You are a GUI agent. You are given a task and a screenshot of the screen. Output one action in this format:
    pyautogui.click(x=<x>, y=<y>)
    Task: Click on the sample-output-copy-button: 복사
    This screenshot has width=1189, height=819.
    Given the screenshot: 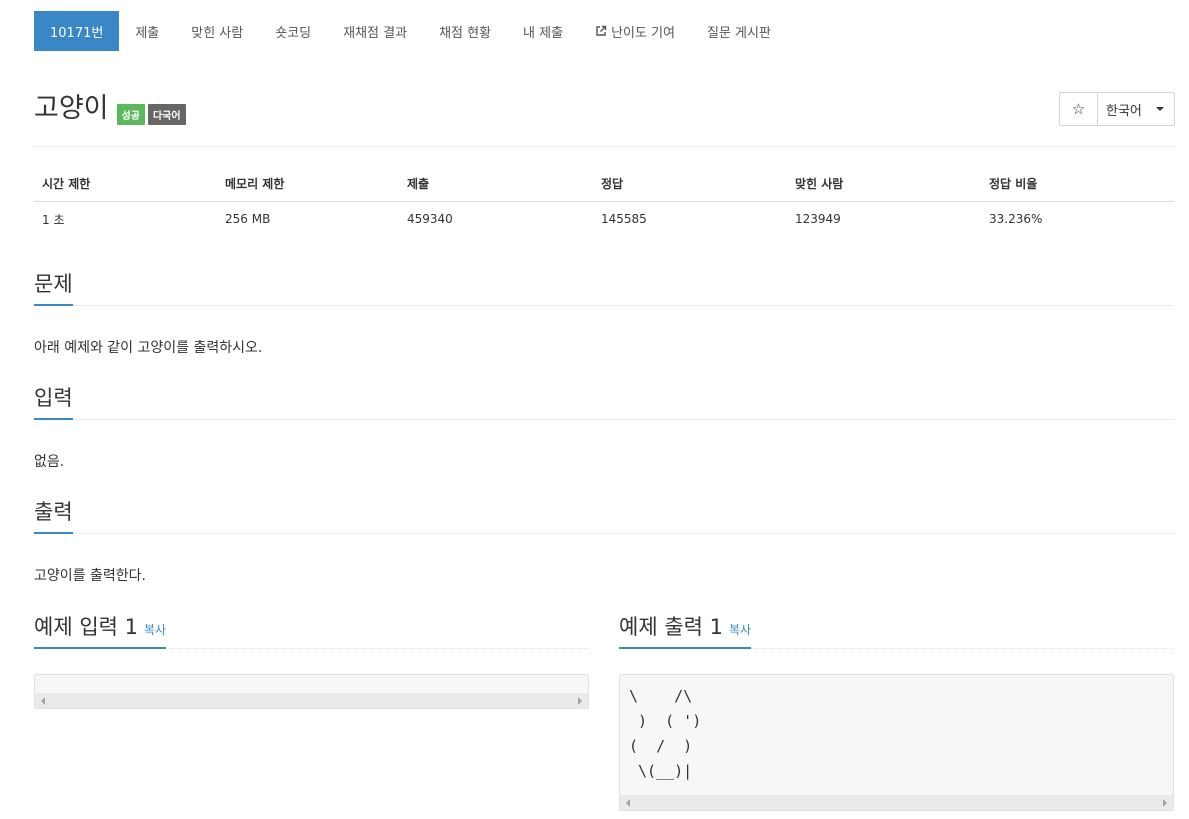 What is the action you would take?
    pyautogui.click(x=740, y=630)
    